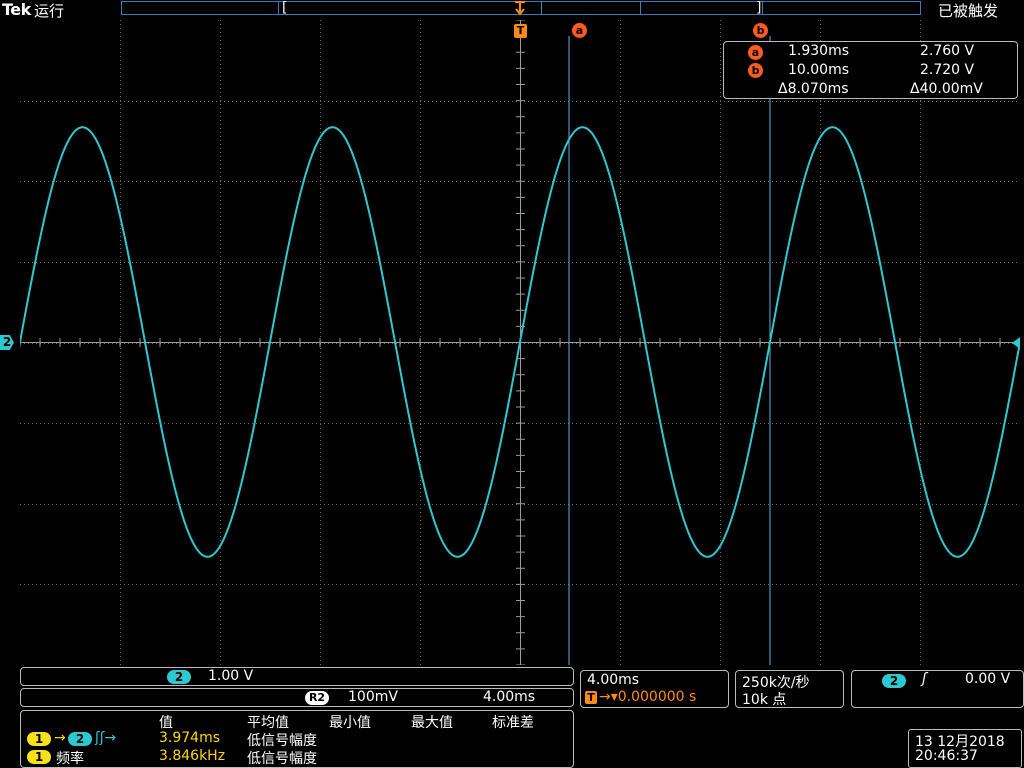 This screenshot has width=1024, height=768. Describe the element at coordinates (937, 689) in the screenshot. I see `trigger-panel: 2 ʃ 0.00 V` at that location.